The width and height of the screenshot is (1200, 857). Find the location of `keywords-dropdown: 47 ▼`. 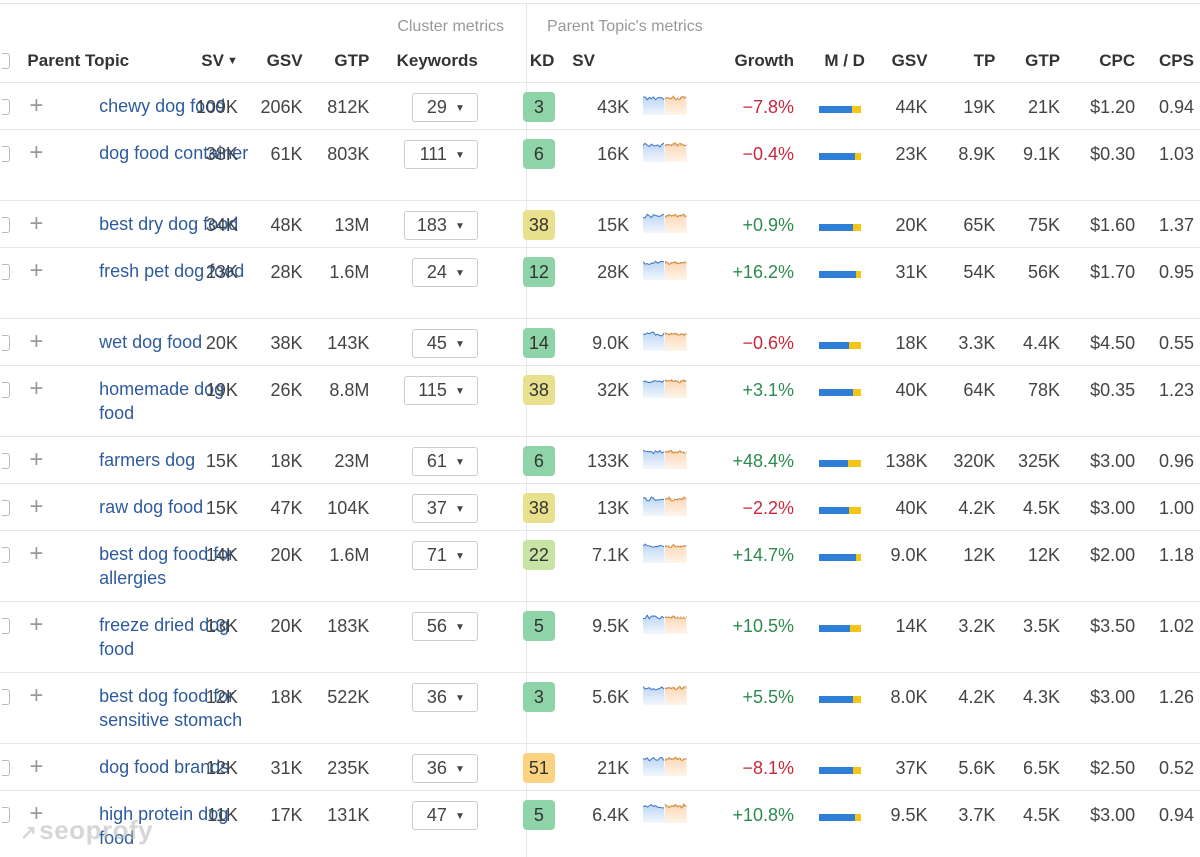

keywords-dropdown: 47 ▼ is located at coordinates (444, 815).